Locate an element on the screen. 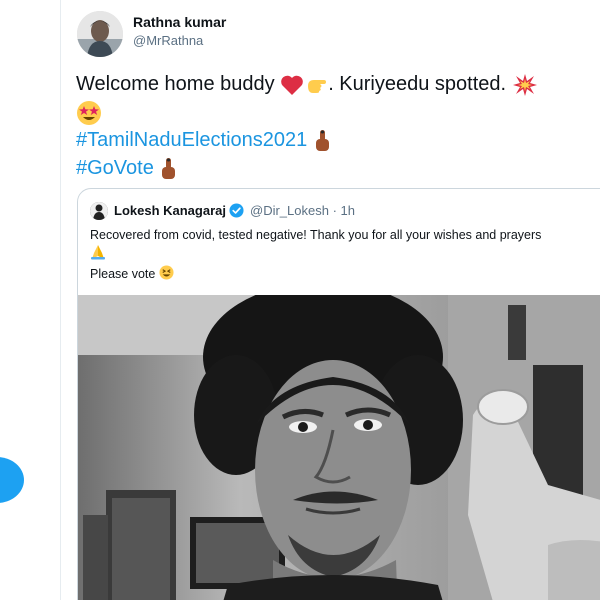  quoted-author-meta: @Dir_Lokesh · 1h is located at coordinates (302, 210).